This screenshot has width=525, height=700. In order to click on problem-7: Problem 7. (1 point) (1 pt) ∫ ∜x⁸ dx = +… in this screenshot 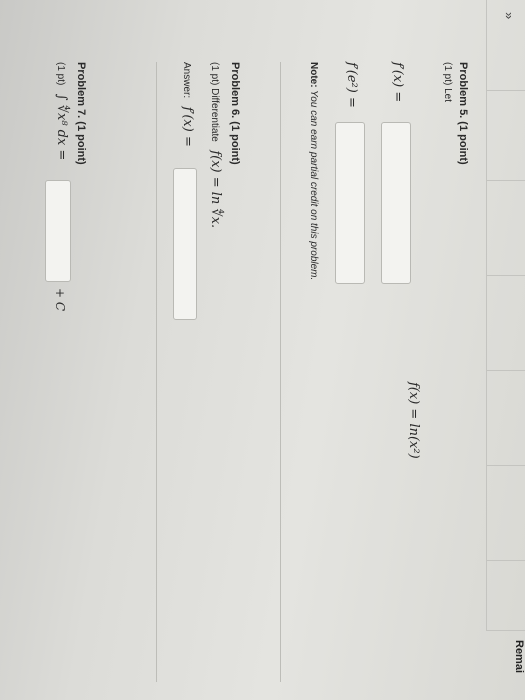, I will do `click(66, 377)`.